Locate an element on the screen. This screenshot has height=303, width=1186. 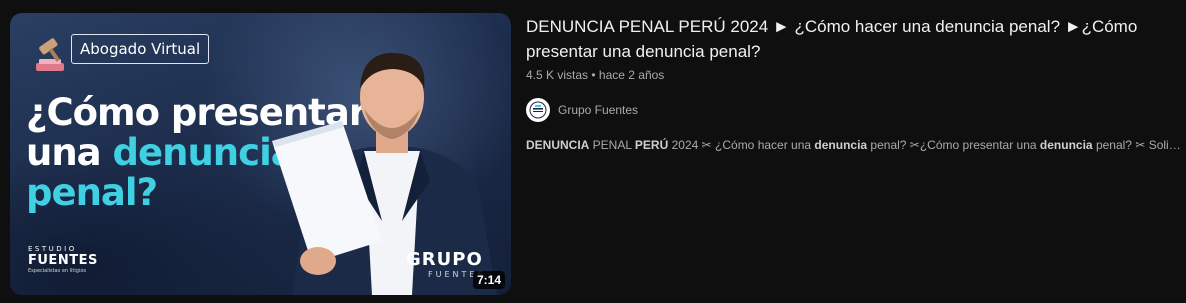
gavel-icon is located at coordinates (50, 54).